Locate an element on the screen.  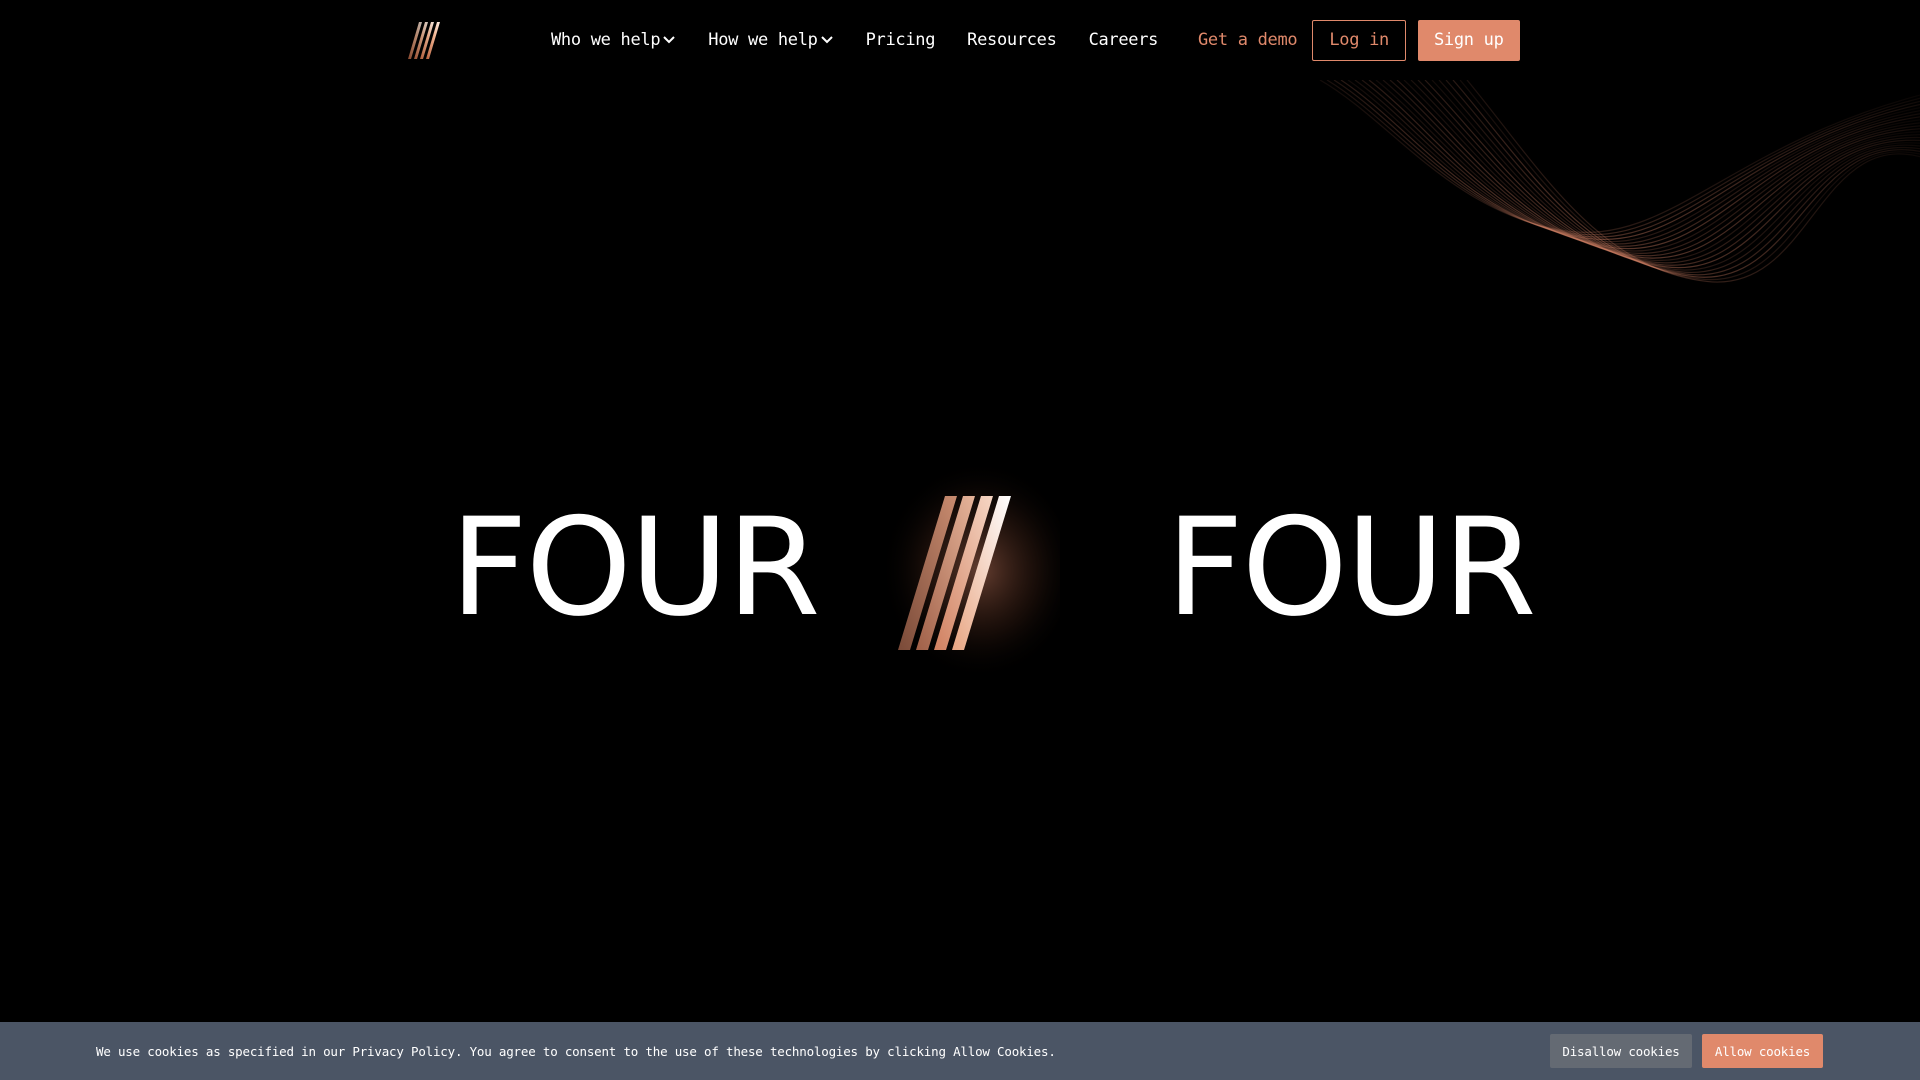
hero-right-word: FOUR is located at coordinates (1351, 567).